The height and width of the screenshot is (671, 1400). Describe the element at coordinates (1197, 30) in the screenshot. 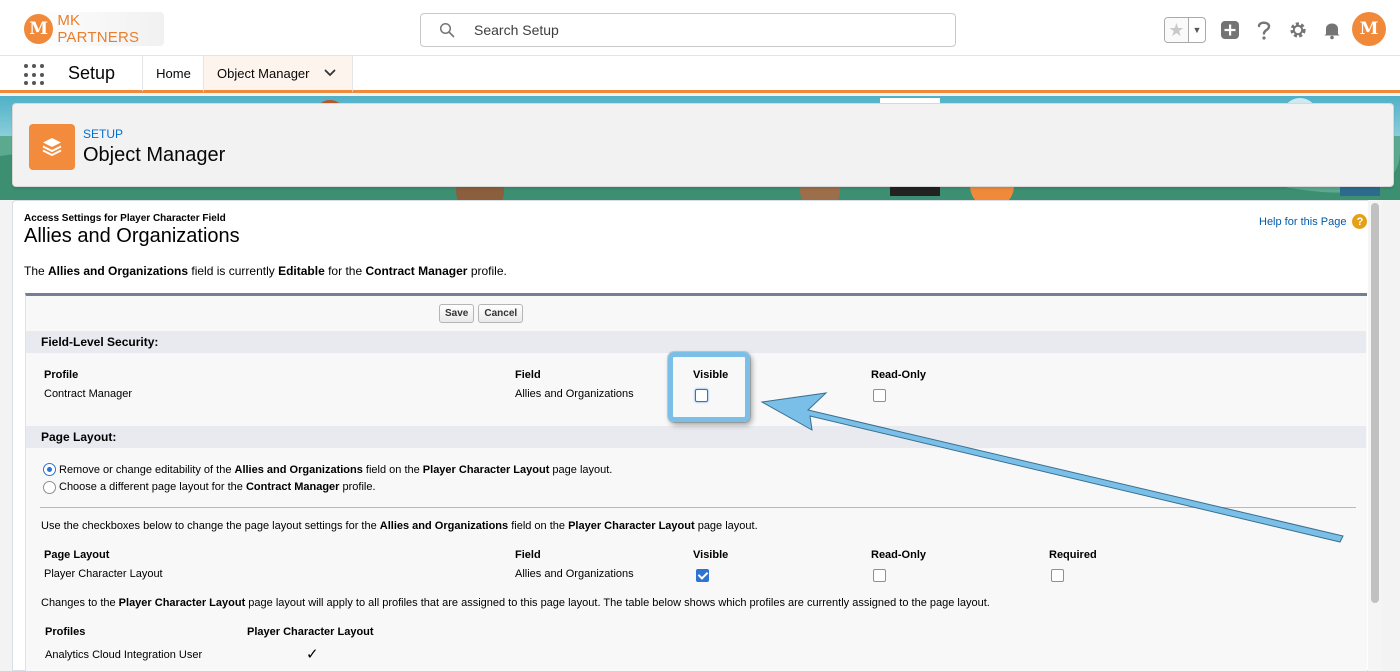

I see `chevron-down-icon: ▼` at that location.